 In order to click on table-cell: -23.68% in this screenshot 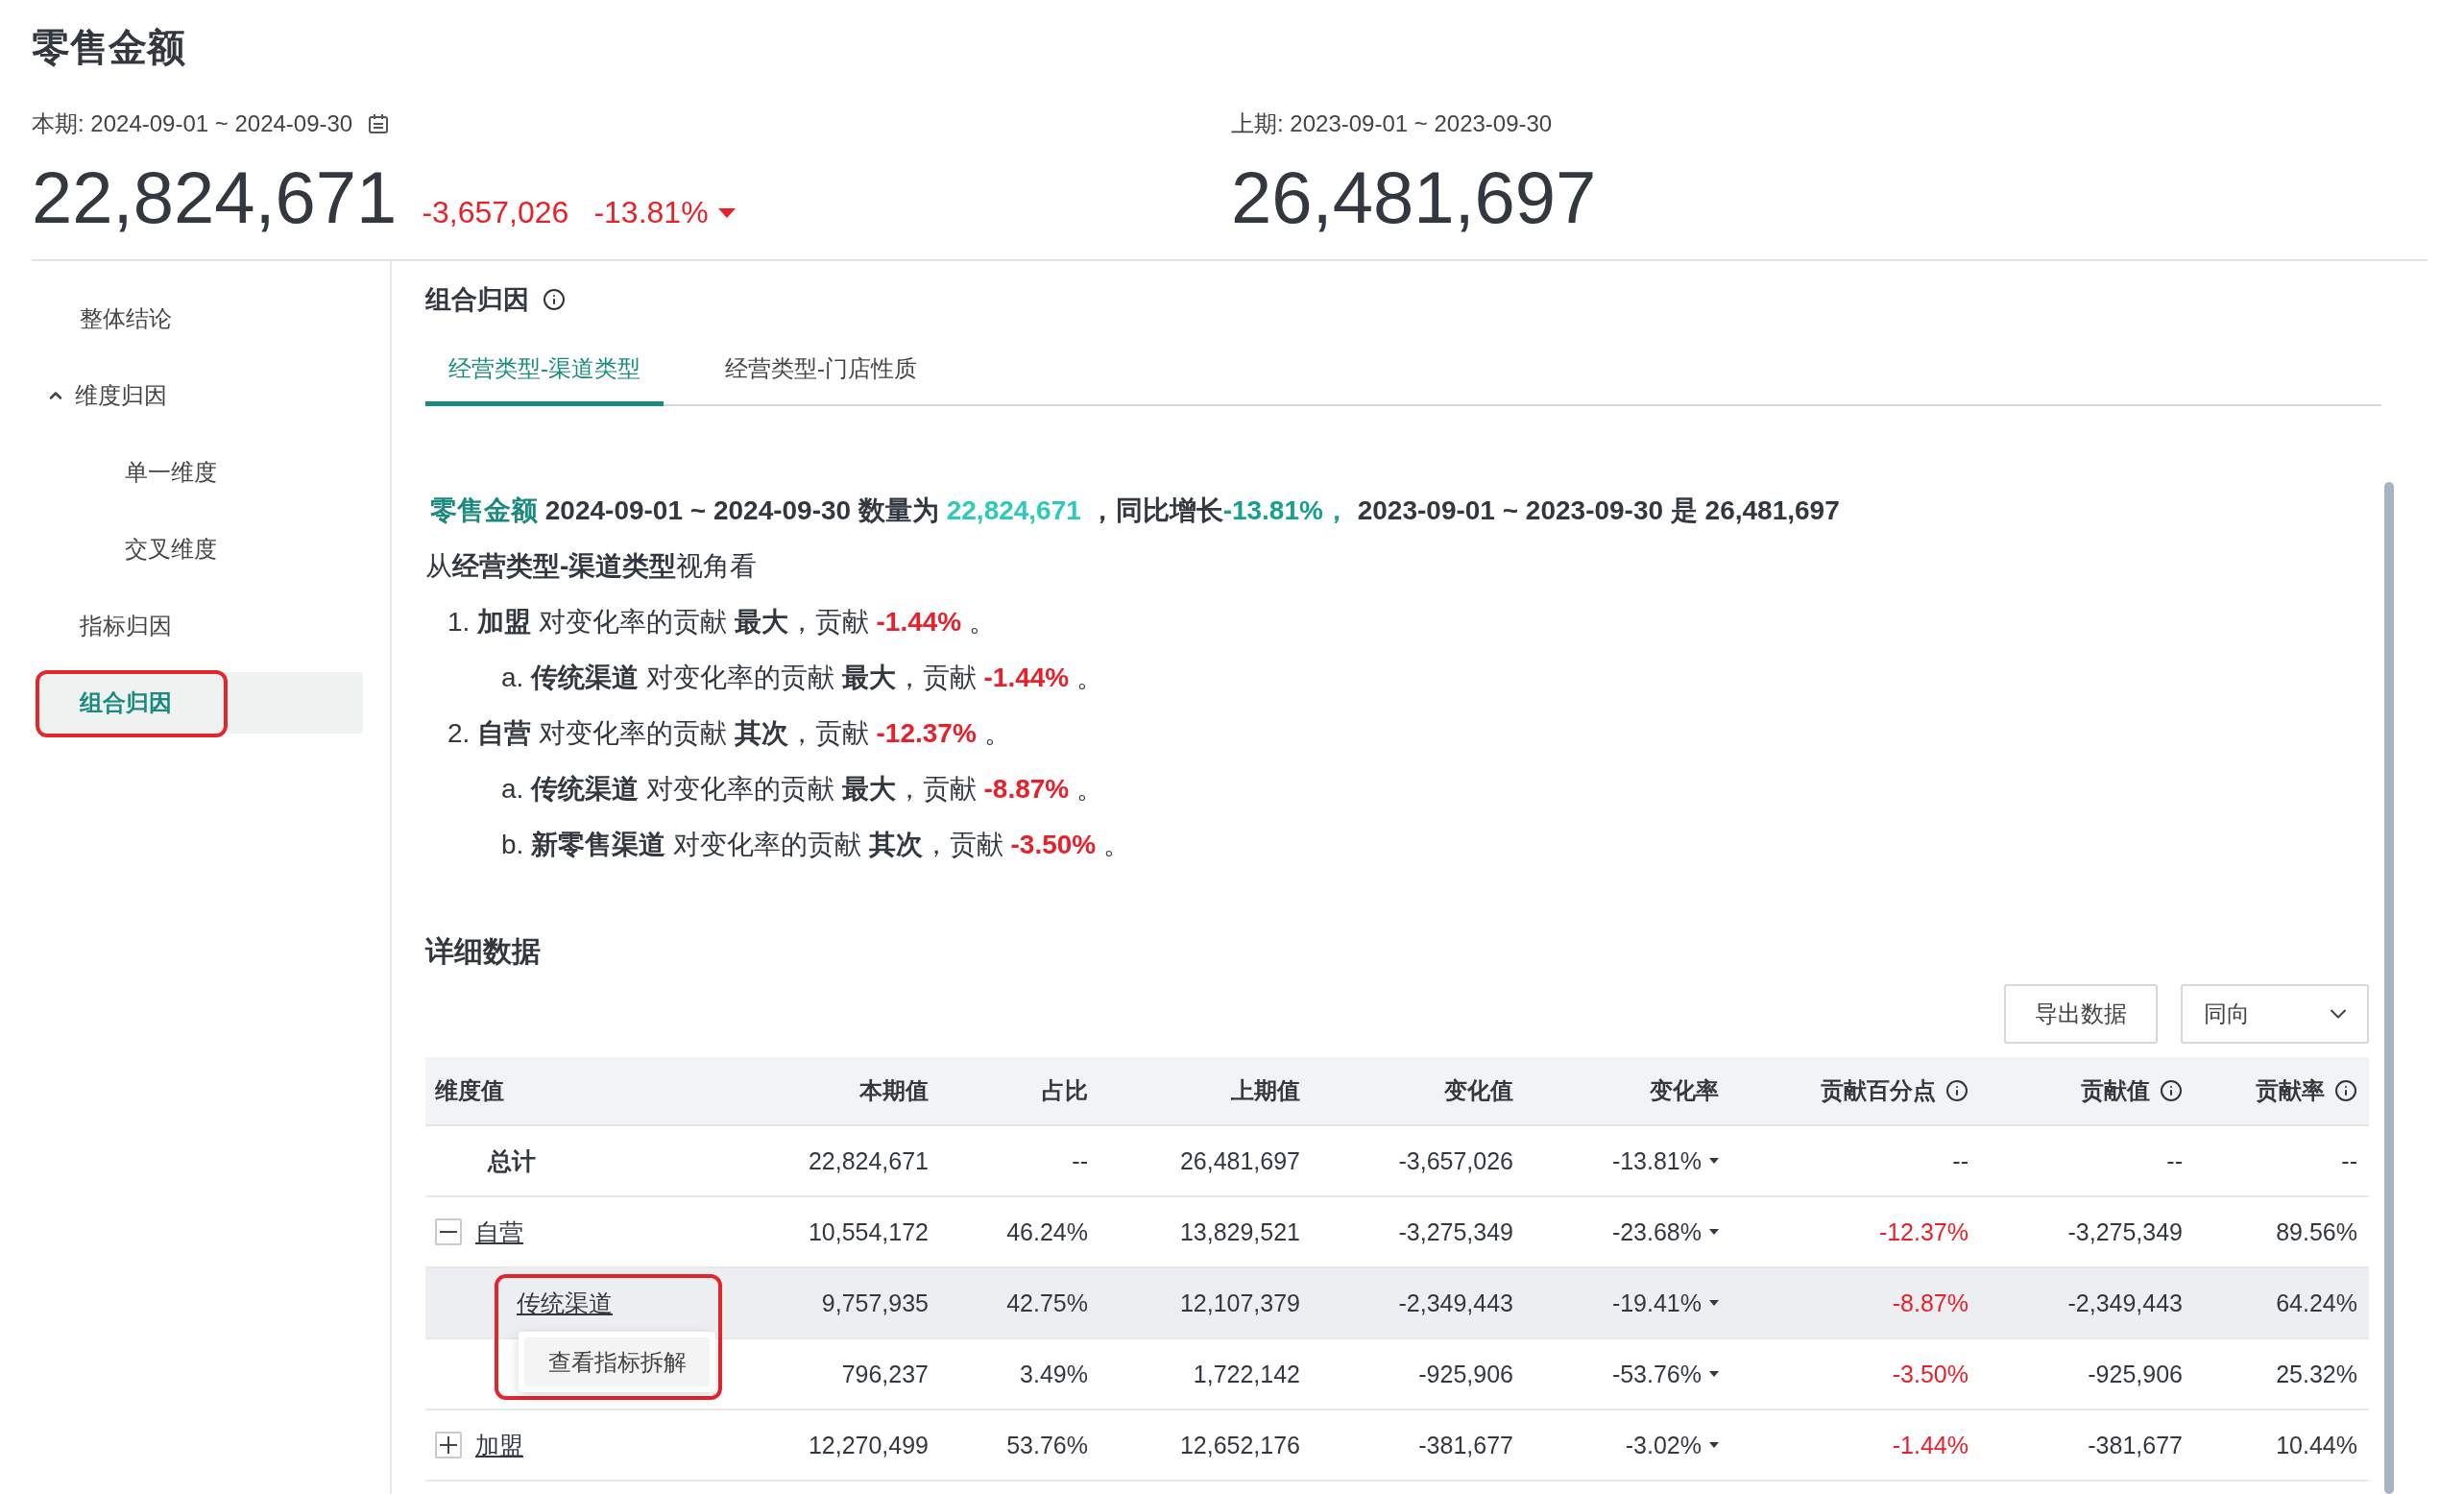, I will do `click(1657, 1231)`.